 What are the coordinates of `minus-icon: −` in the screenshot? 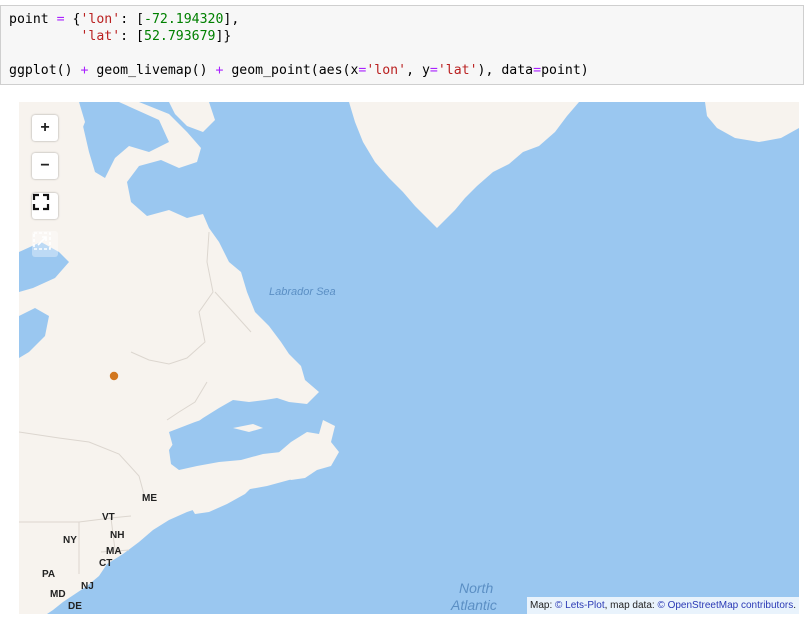 It's located at (45, 165).